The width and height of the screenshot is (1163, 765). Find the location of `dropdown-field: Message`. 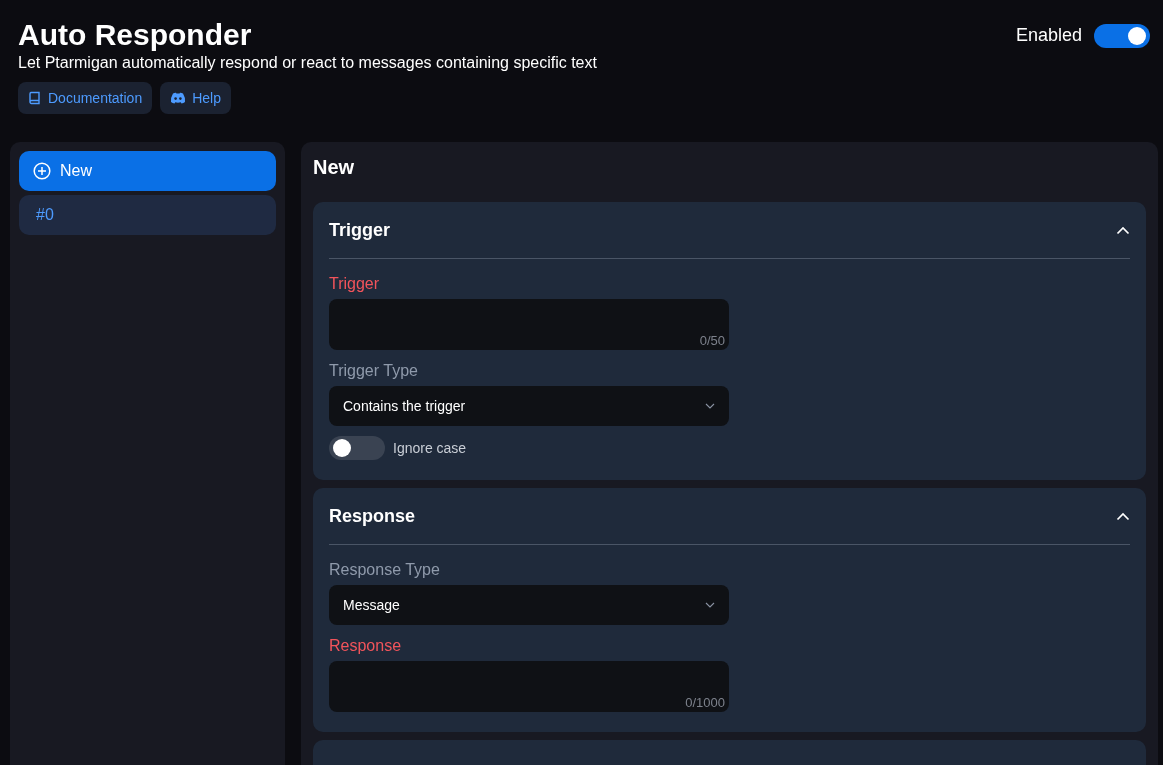

dropdown-field: Message is located at coordinates (529, 605).